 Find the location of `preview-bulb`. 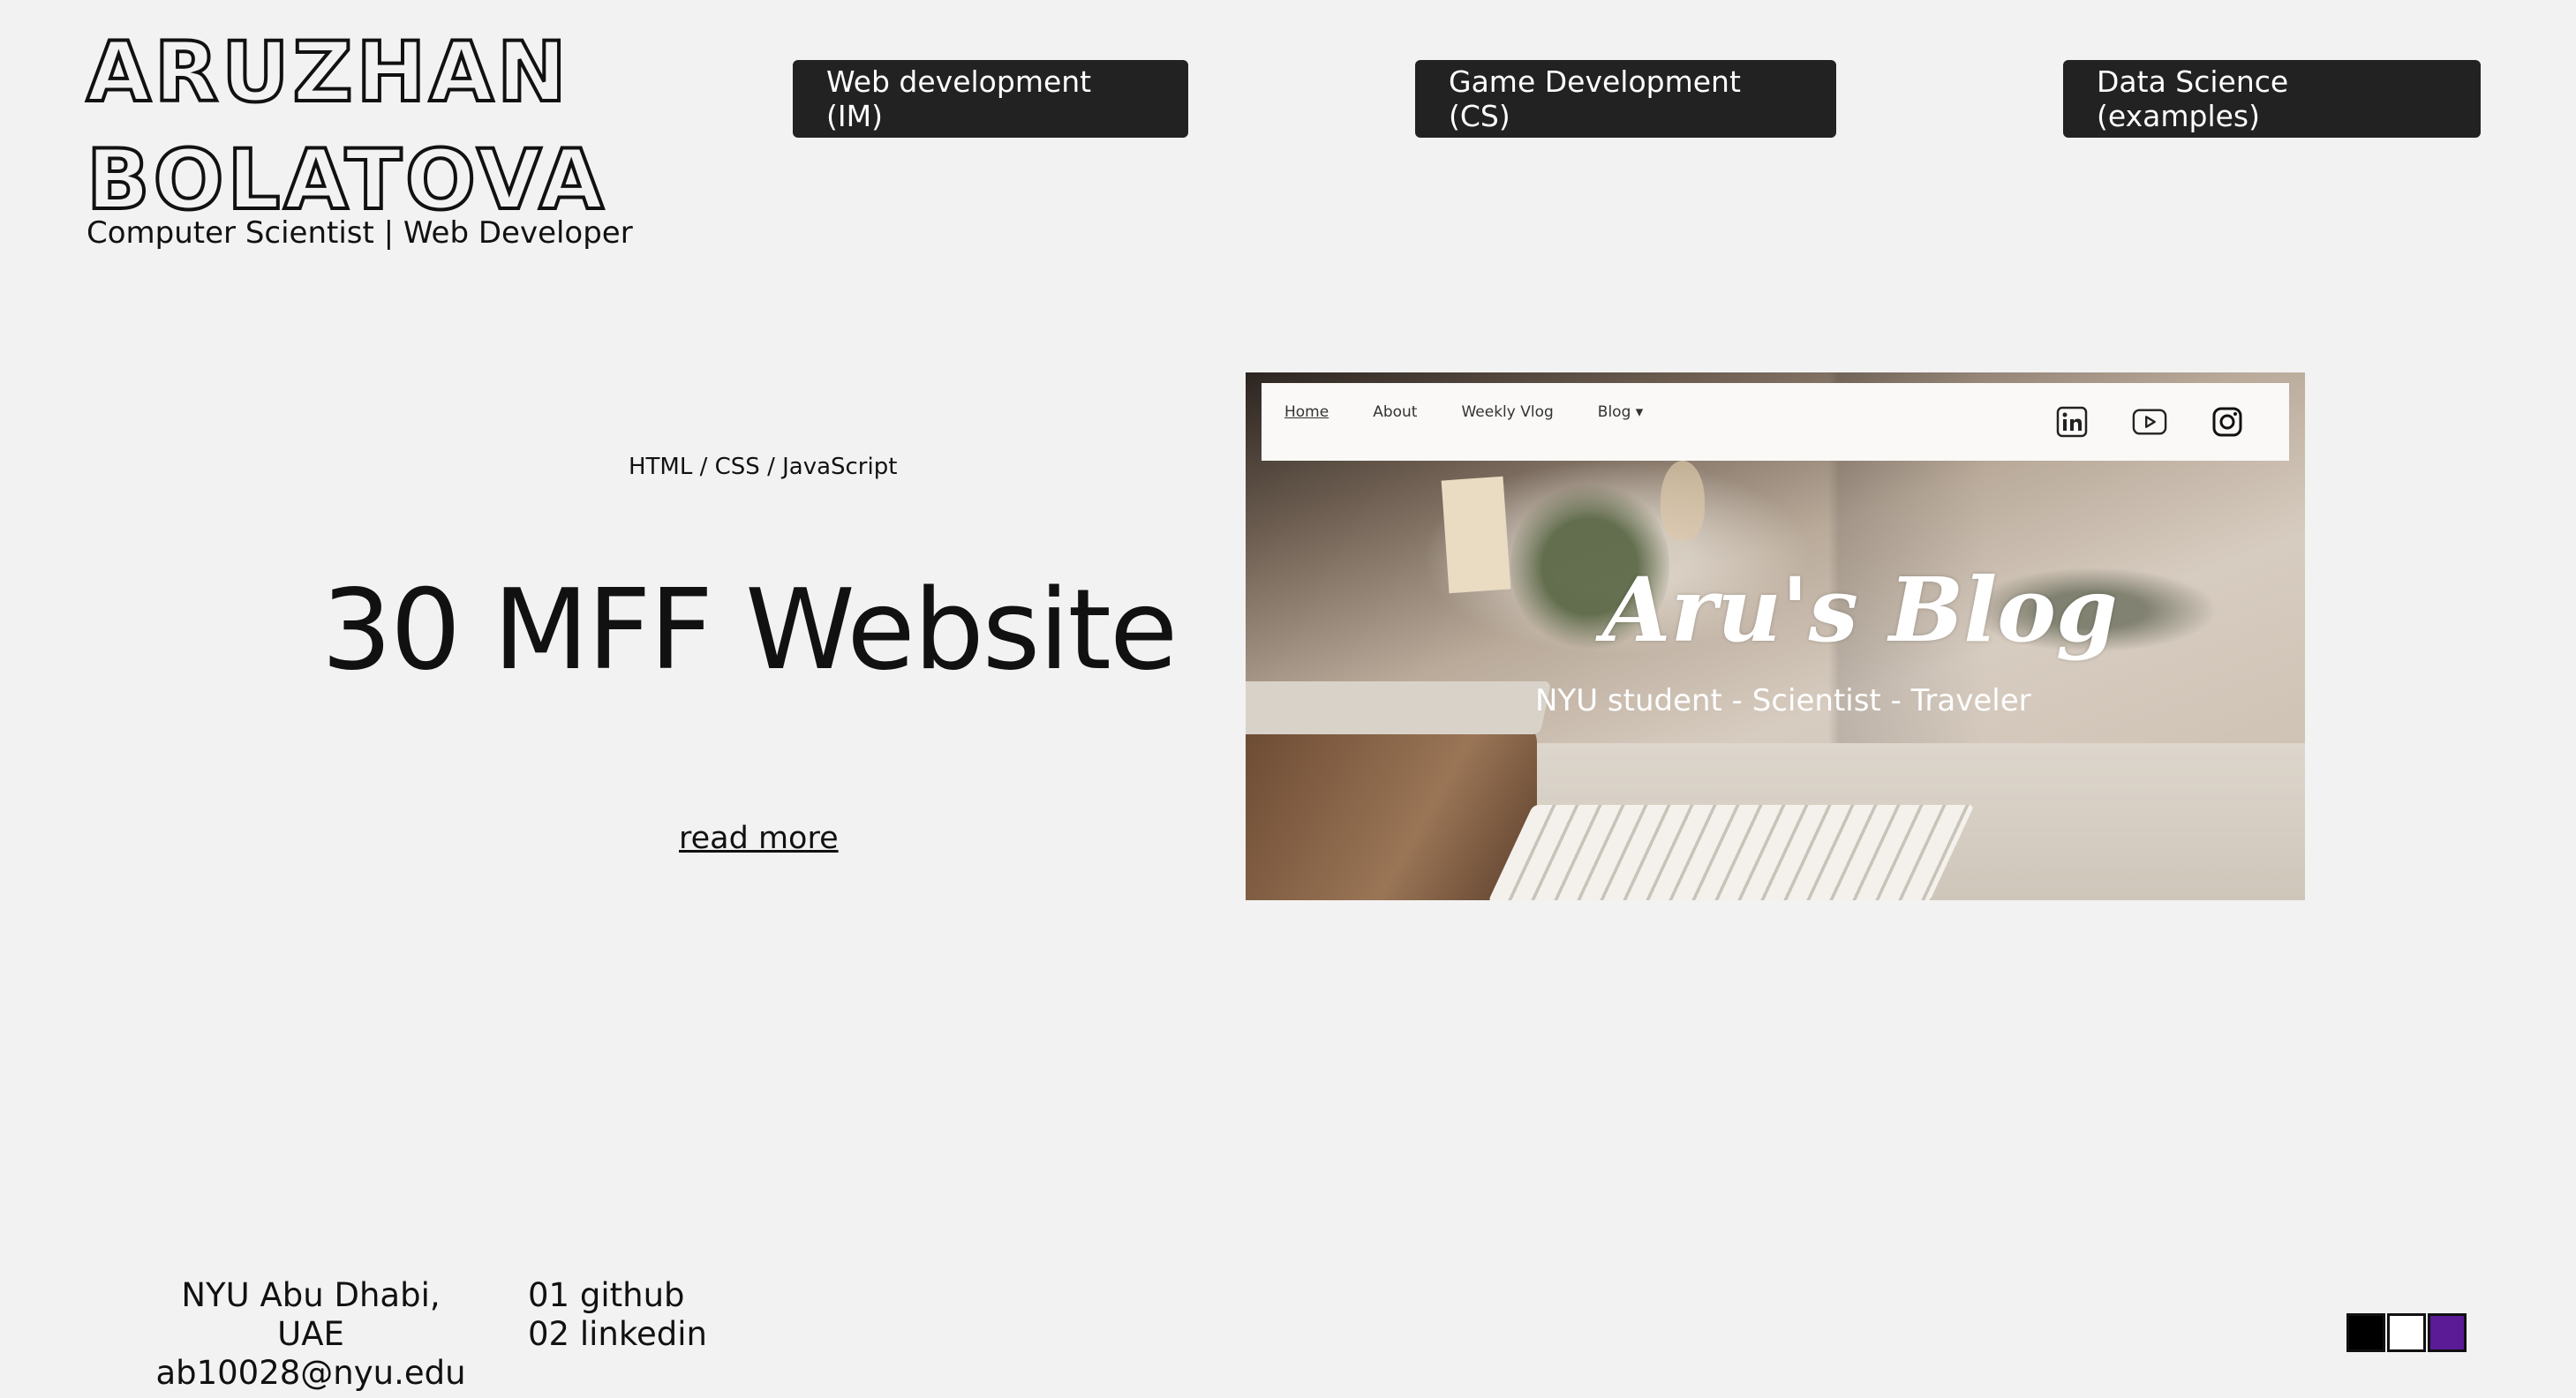

preview-bulb is located at coordinates (1683, 501).